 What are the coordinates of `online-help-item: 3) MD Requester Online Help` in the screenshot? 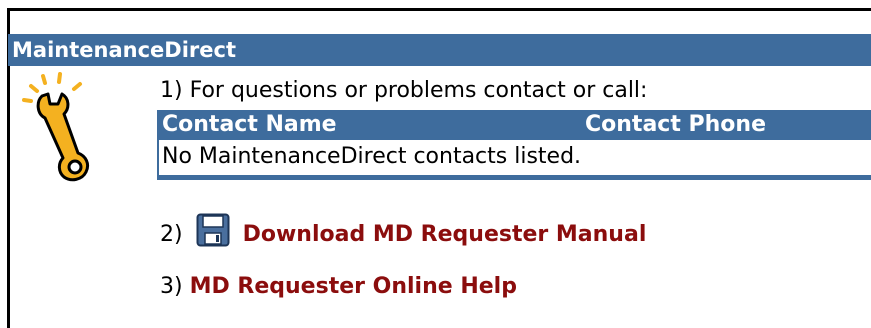 It's located at (338, 286).